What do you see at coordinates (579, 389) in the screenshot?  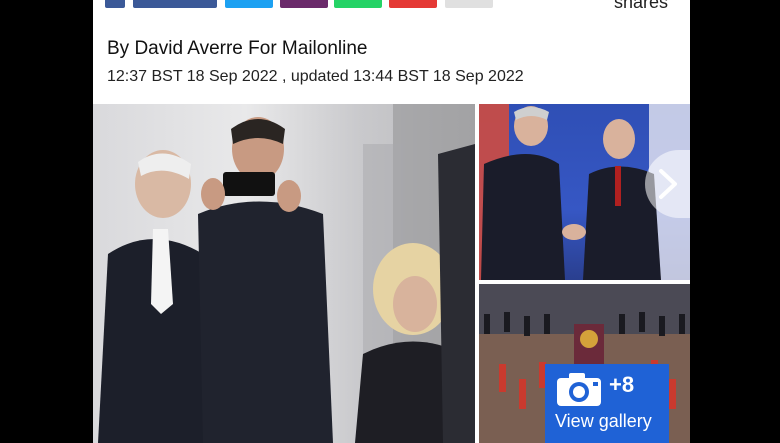 I see `camera-icon` at bounding box center [579, 389].